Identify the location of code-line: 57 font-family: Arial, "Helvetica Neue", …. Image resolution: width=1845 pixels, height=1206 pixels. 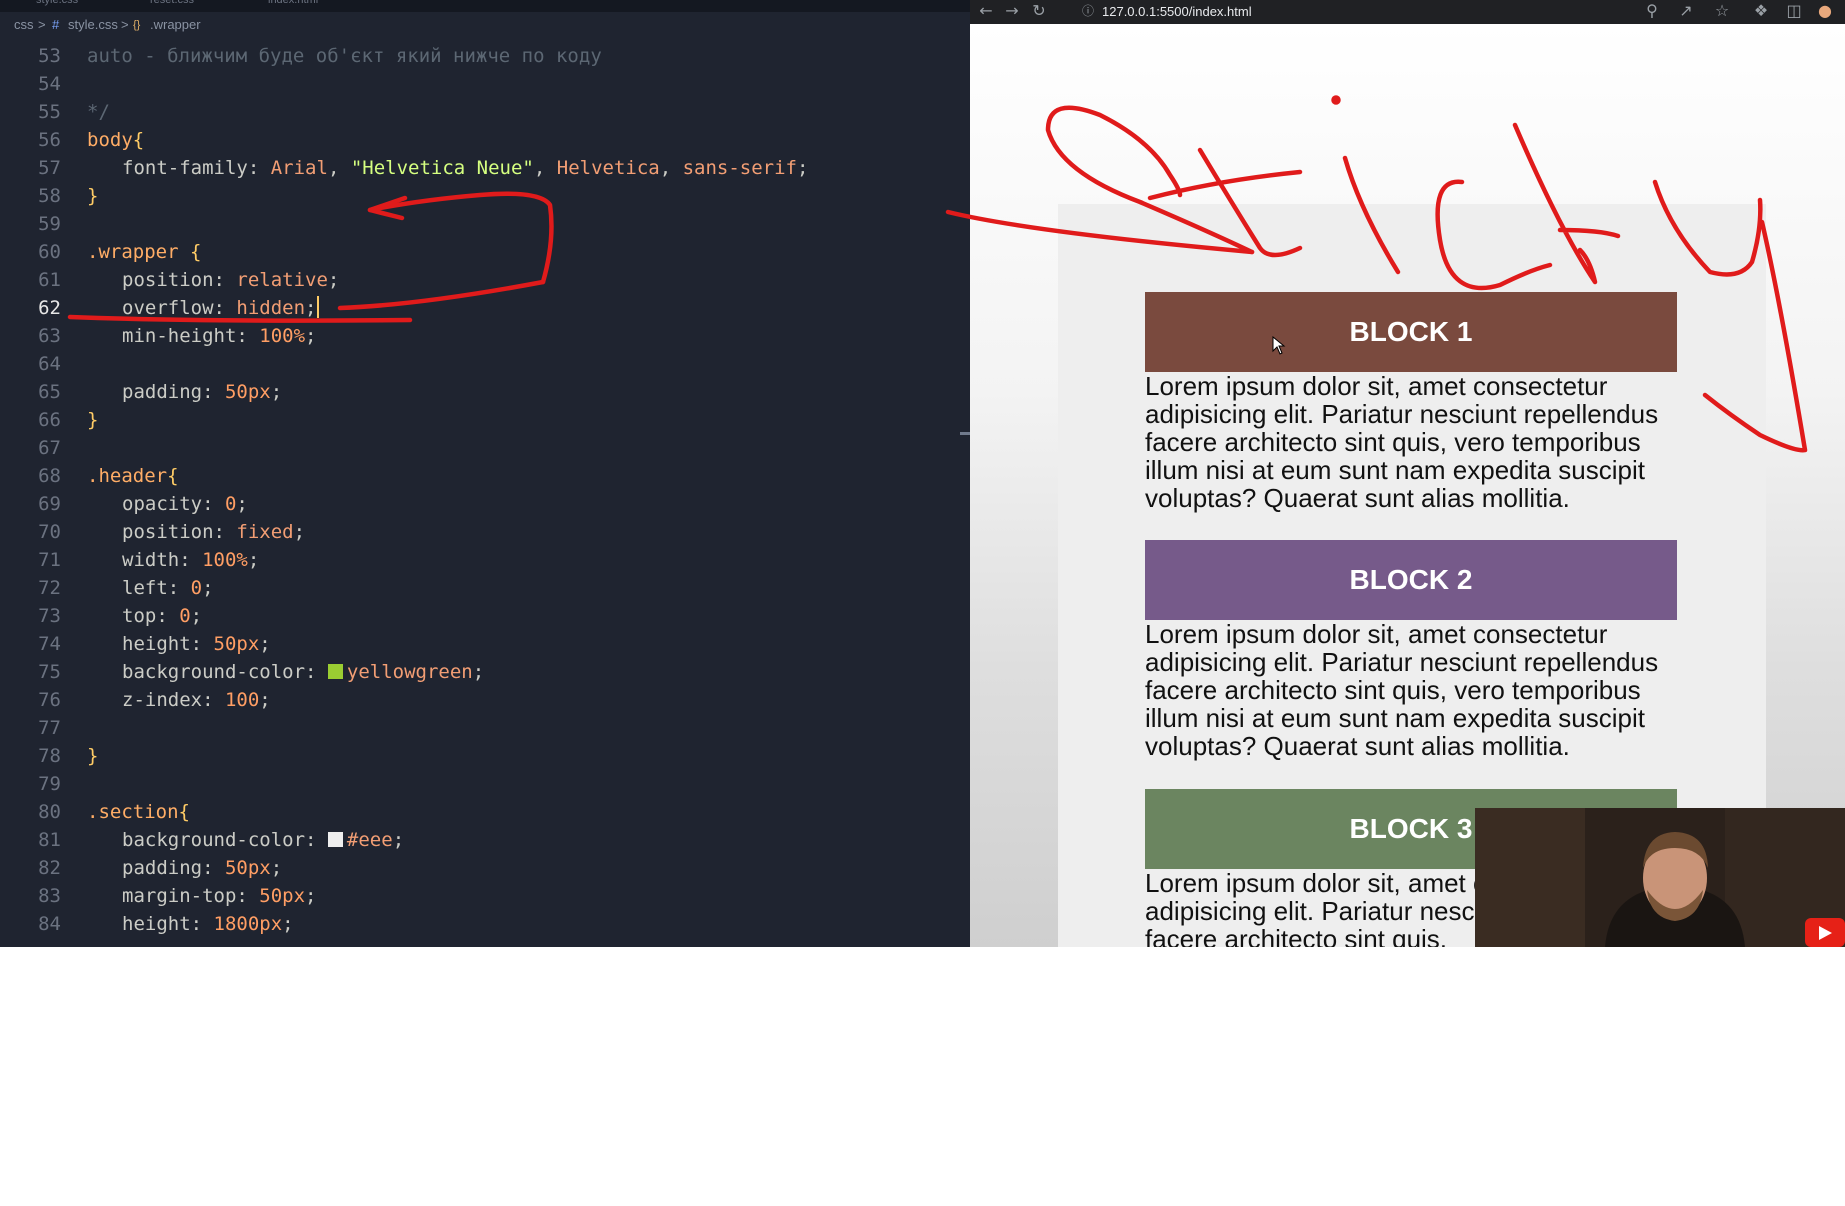
(481, 168).